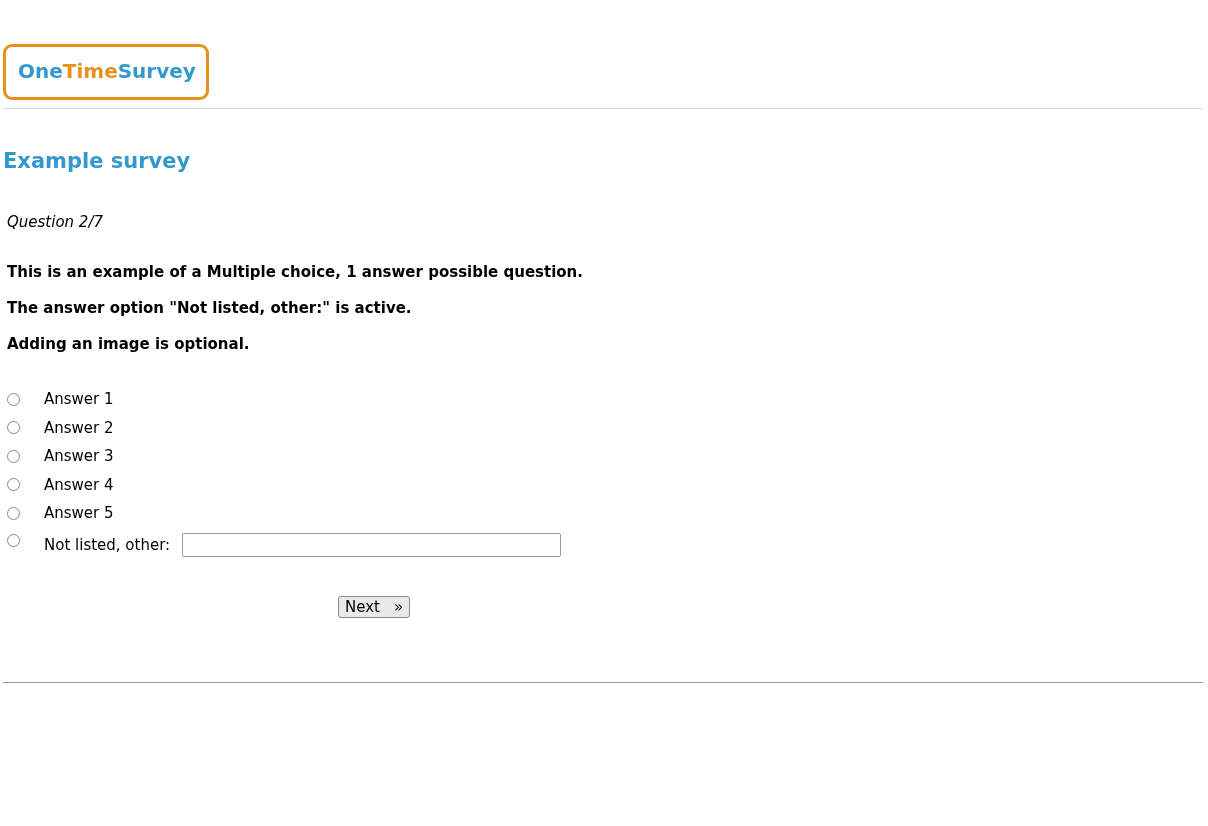  What do you see at coordinates (374, 606) in the screenshot?
I see `next-button: Next »` at bounding box center [374, 606].